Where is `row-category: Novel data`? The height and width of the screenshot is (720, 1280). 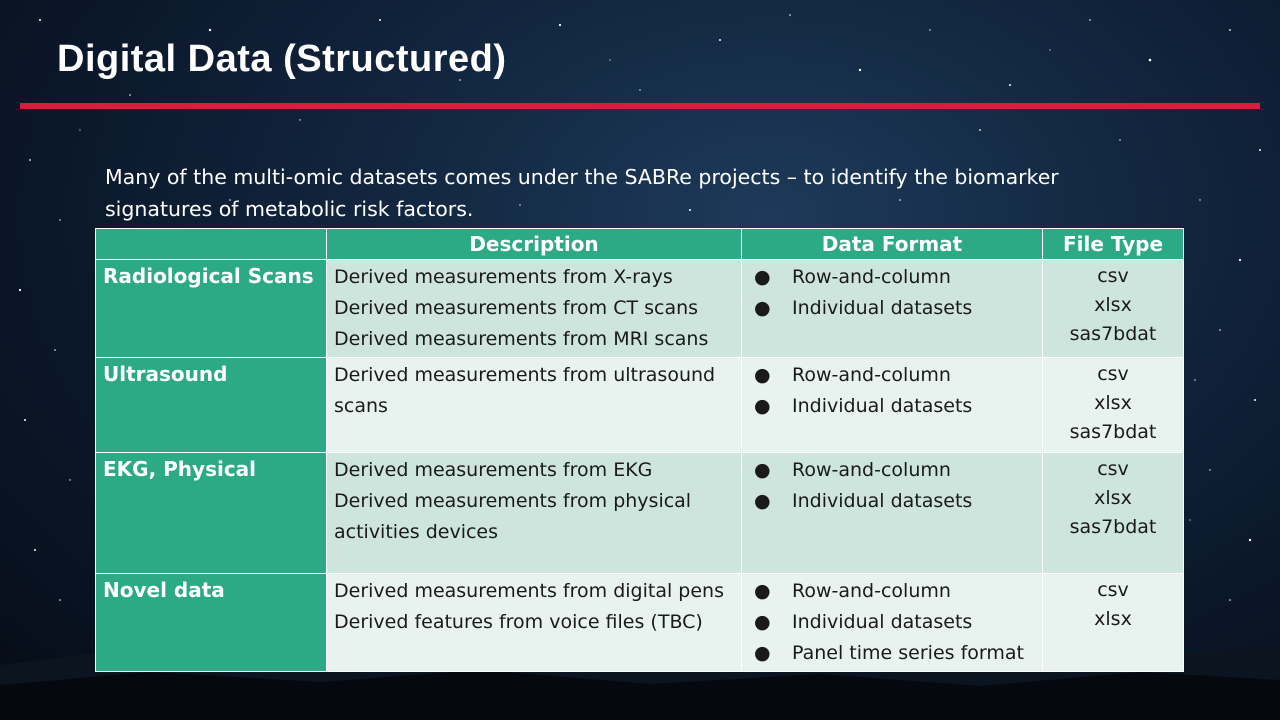
row-category: Novel data is located at coordinates (211, 622).